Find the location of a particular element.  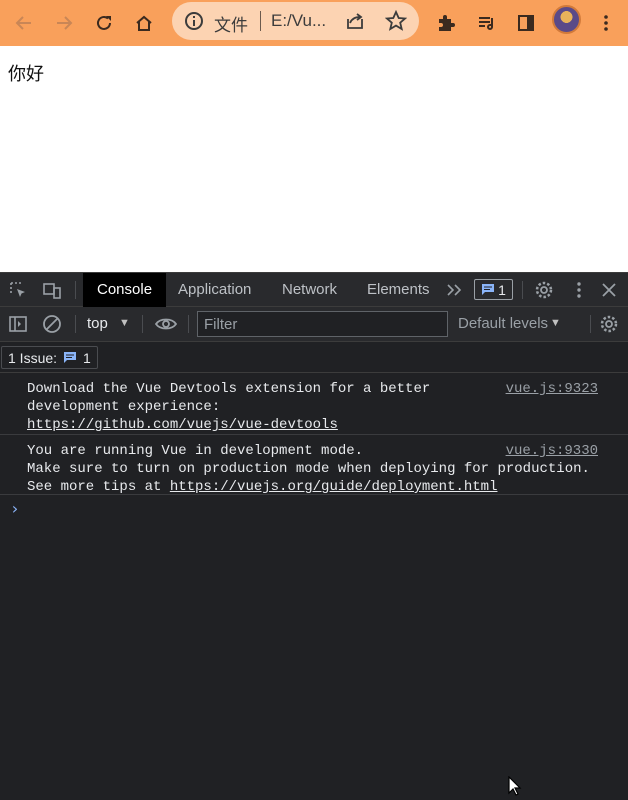

devtools-link: https://github.com/vuejs/vue-devtools is located at coordinates (182, 425).